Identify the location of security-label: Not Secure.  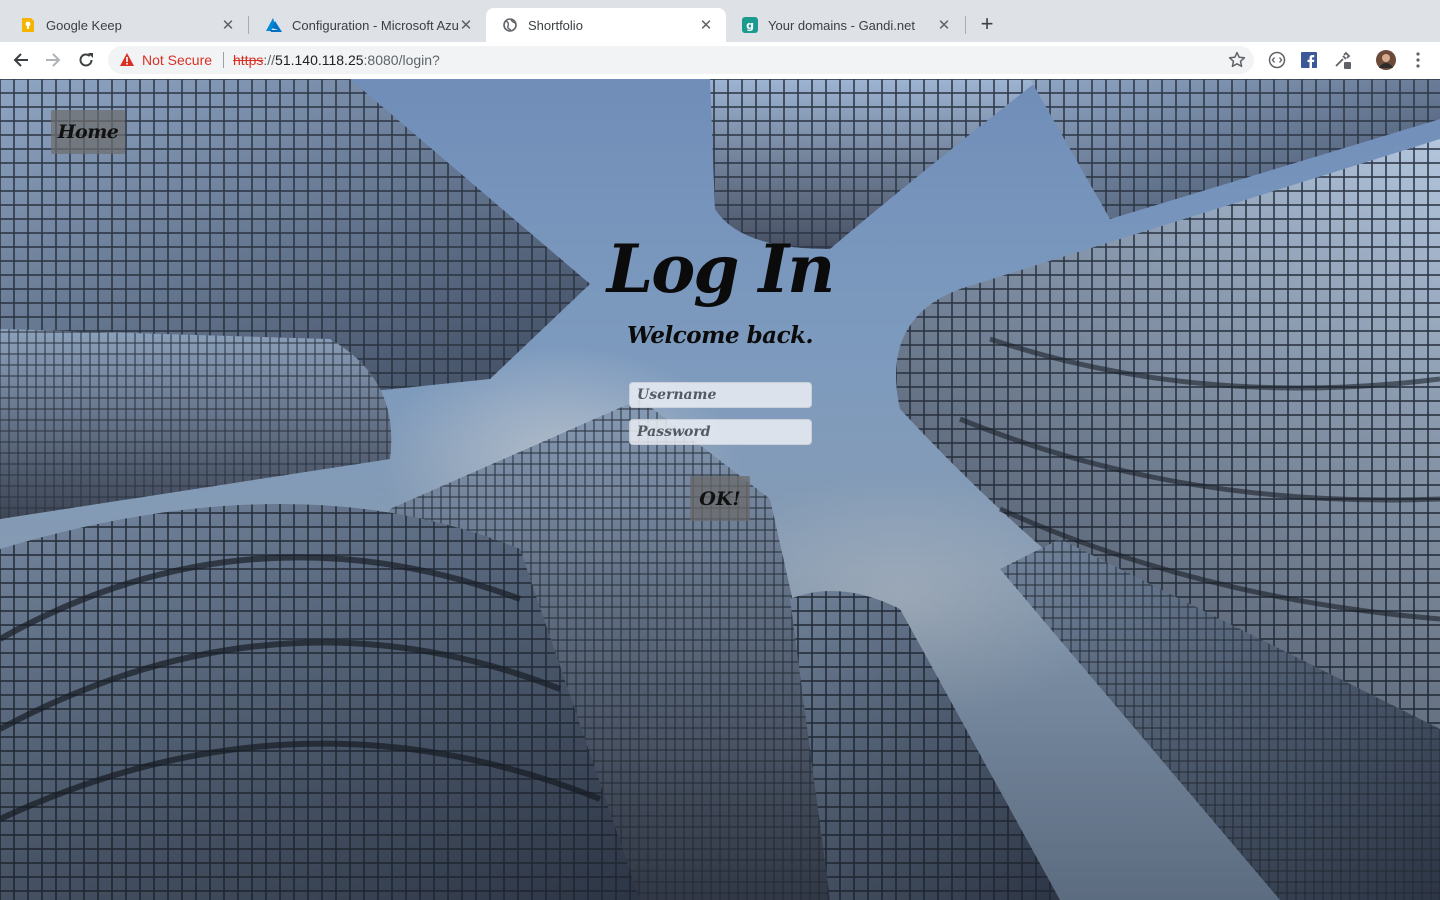
(177, 60).